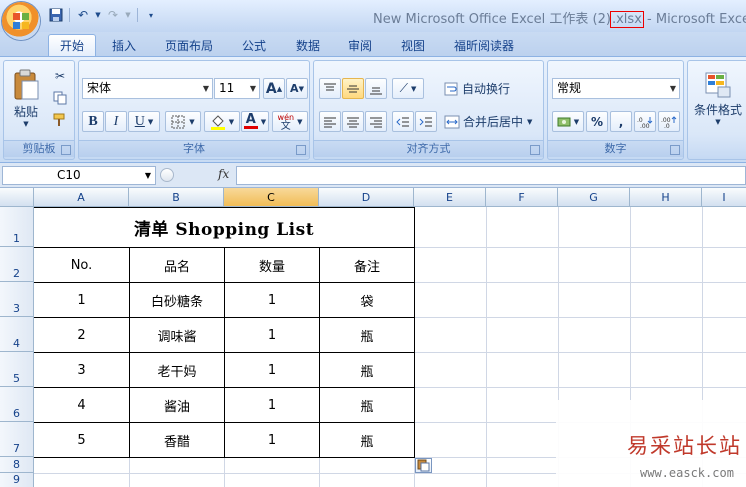 The image size is (746, 487). What do you see at coordinates (176, 197) in the screenshot?
I see `column-header-b: B` at bounding box center [176, 197].